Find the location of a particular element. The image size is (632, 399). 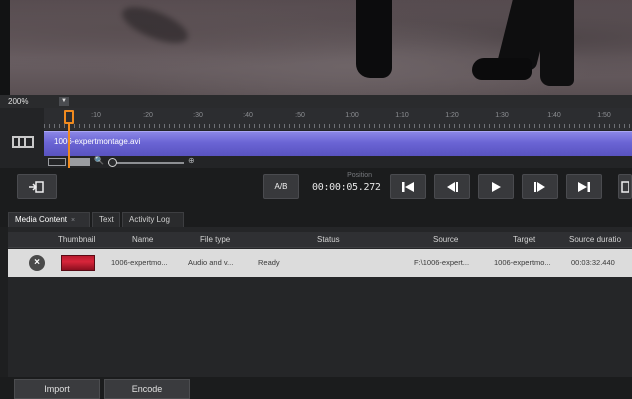

zoom-slider-knob is located at coordinates (112, 162).